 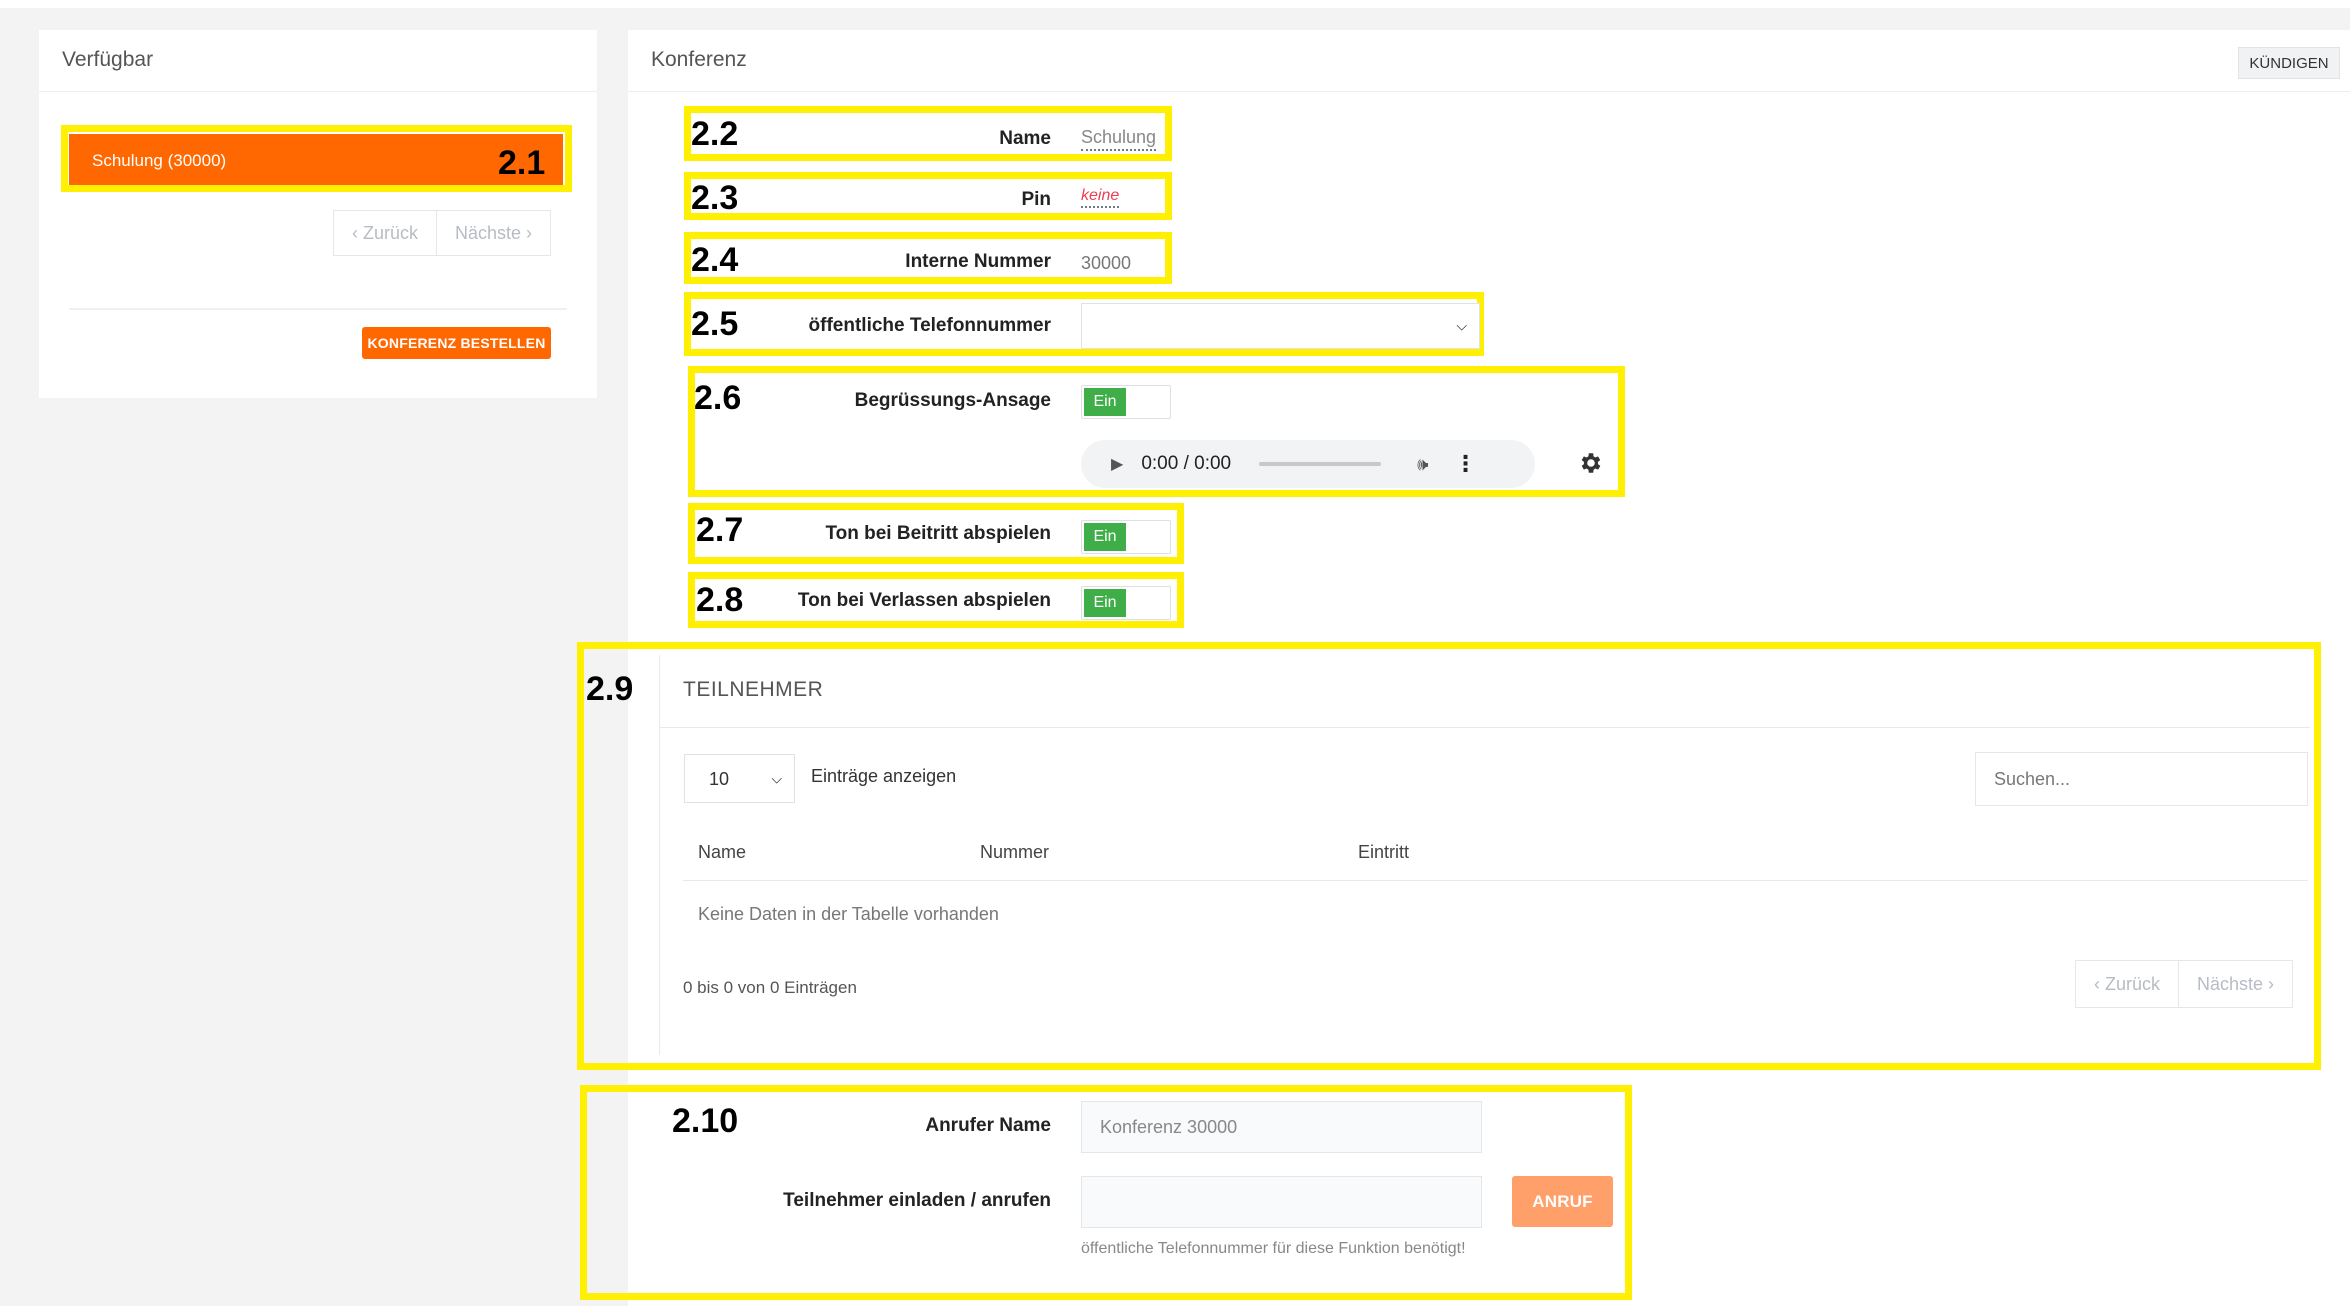 I want to click on participants-header-divider, so click(x=1485, y=727).